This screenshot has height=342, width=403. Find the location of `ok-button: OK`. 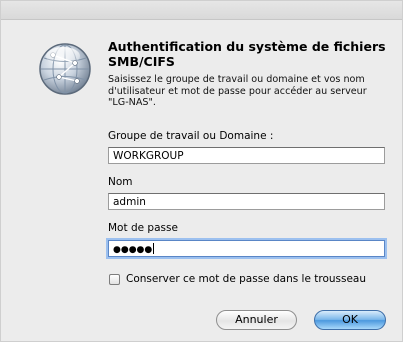

ok-button: OK is located at coordinates (350, 320).